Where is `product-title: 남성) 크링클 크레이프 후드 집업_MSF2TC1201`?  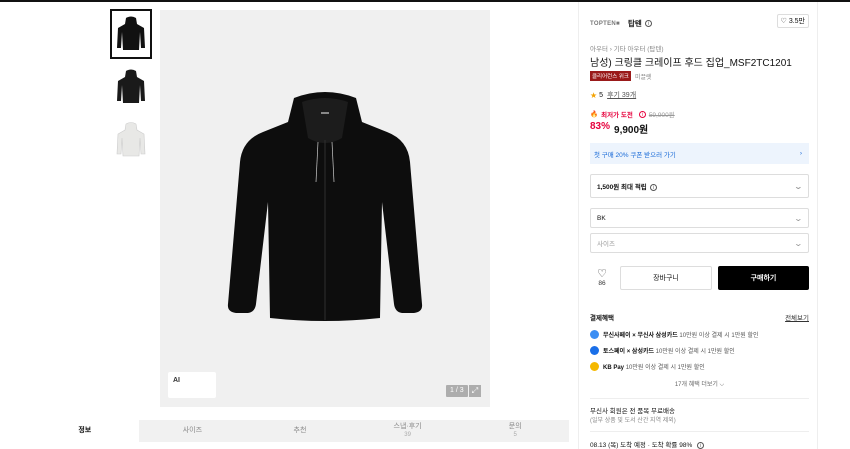
product-title: 남성) 크링클 크레이프 후드 집업_MSF2TC1201 is located at coordinates (691, 63).